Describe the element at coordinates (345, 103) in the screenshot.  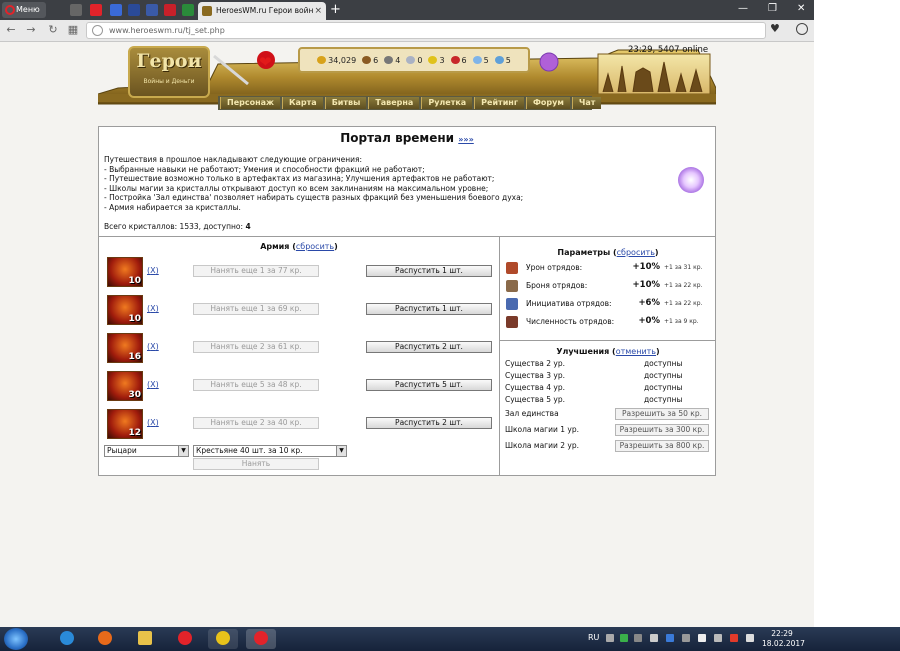
I see `nav-item: Битвы` at that location.